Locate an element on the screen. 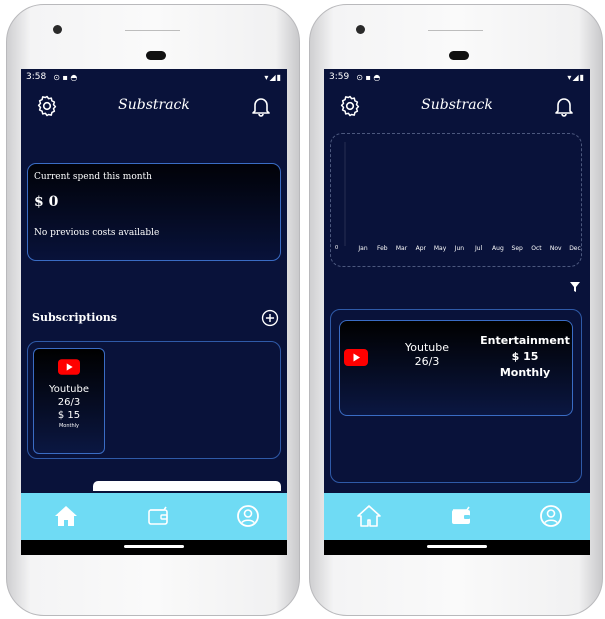 The height and width of the screenshot is (619, 605). x-tick-label-aug: Aug is located at coordinates (498, 248).